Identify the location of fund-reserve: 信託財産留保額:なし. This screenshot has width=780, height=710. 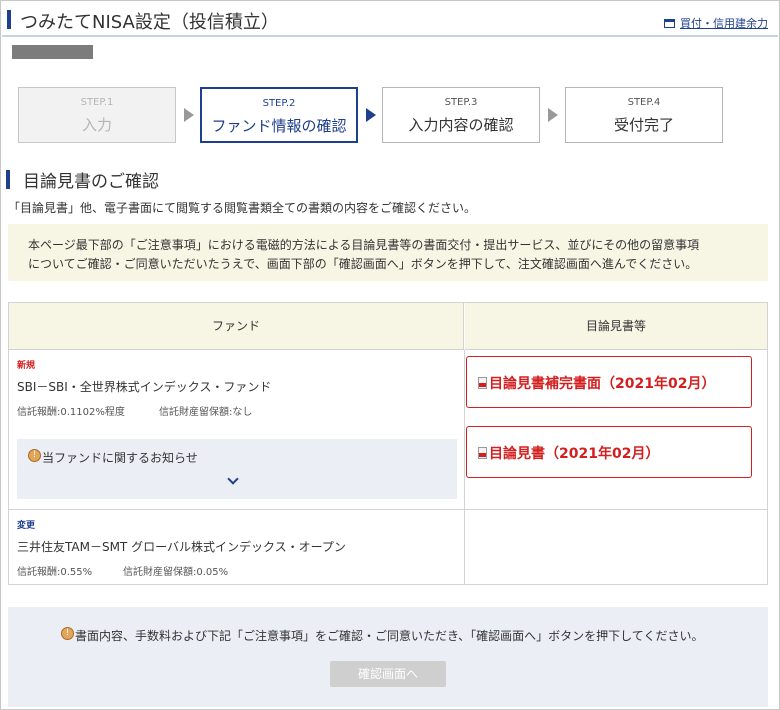
(206, 412).